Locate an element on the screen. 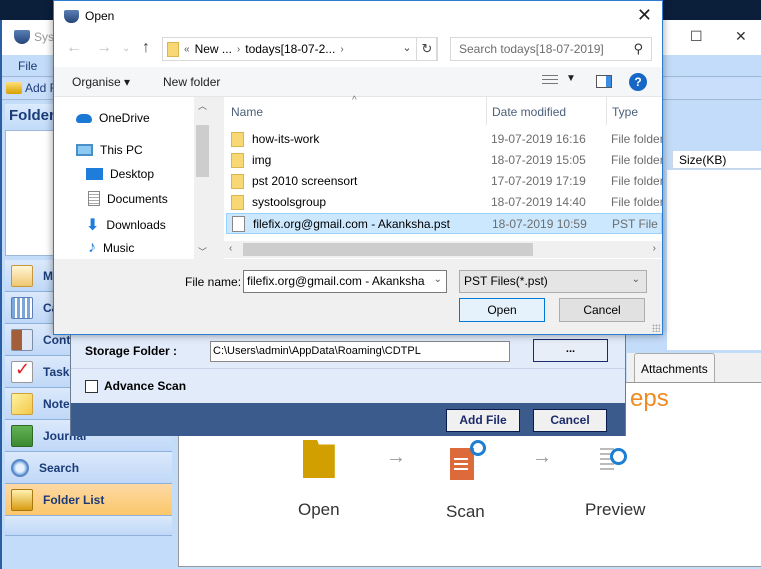 The width and height of the screenshot is (761, 569). horizontal-scrollbar: ‹ › is located at coordinates (443, 249).